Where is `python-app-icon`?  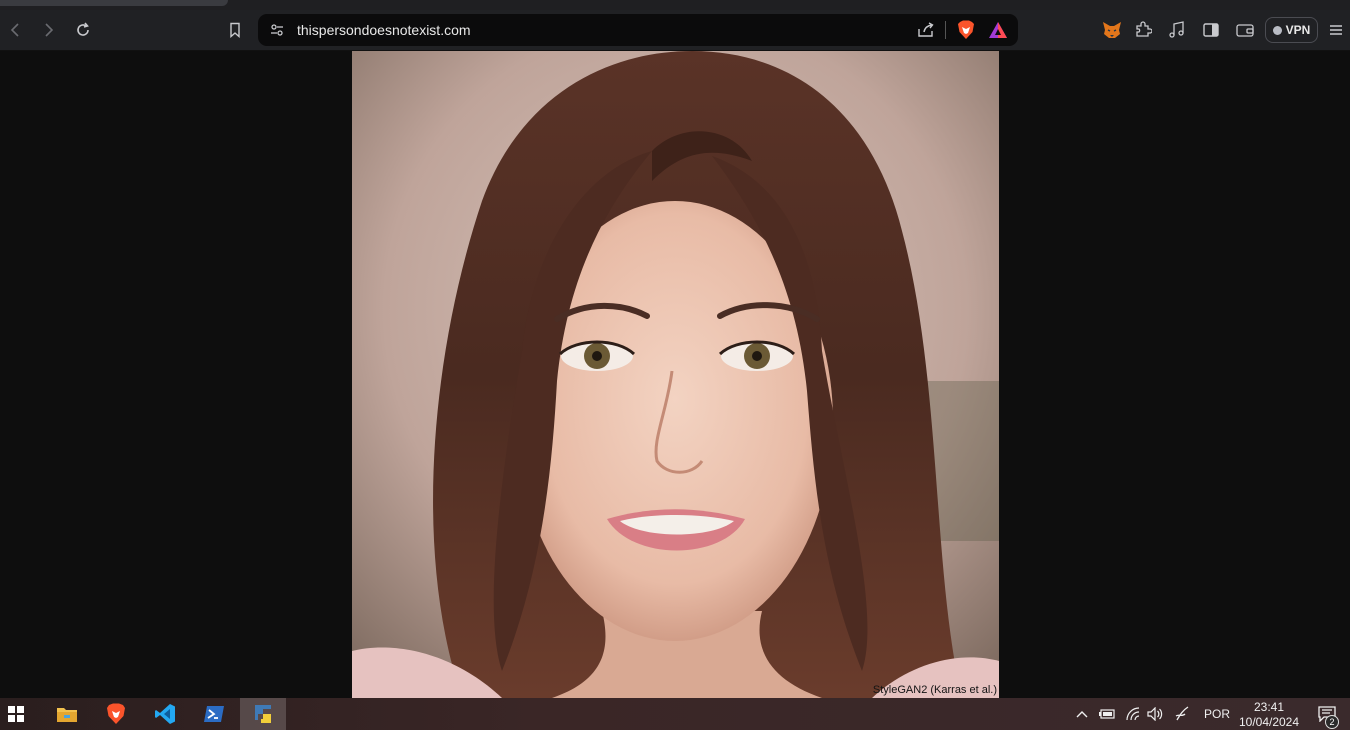
python-app-icon is located at coordinates (263, 714).